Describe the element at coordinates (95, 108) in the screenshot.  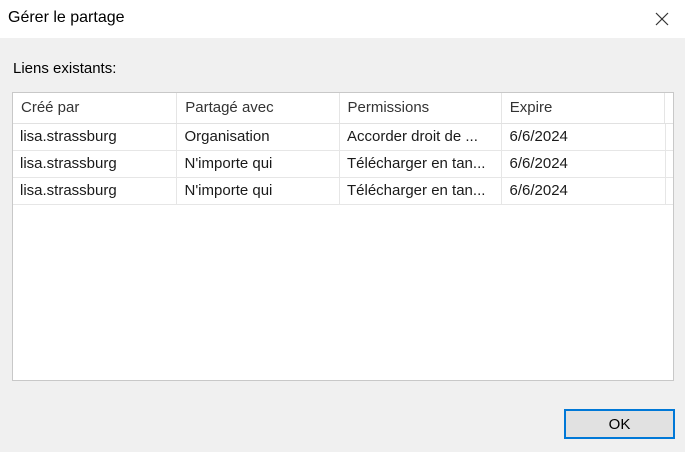
I see `column-header-created-by: Créé par` at that location.